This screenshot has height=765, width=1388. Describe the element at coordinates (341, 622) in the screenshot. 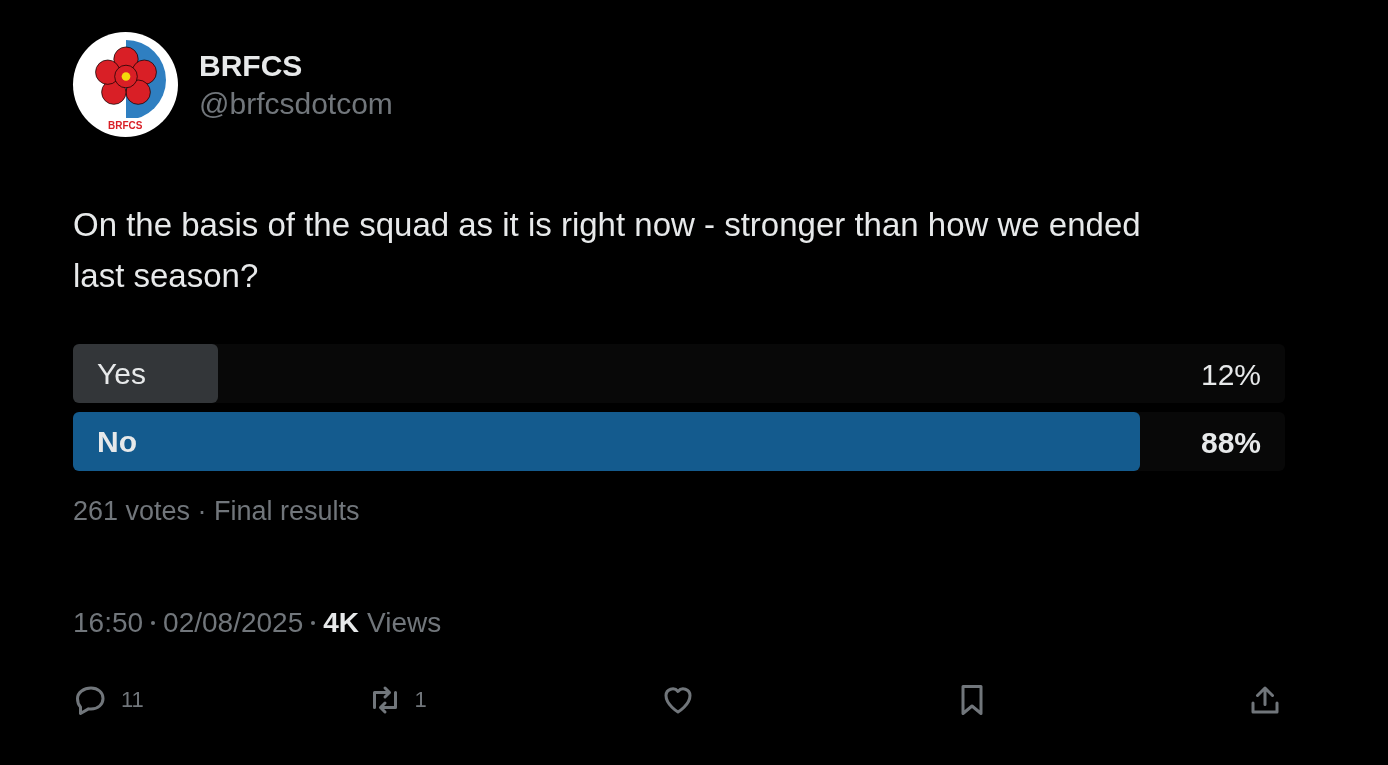

I see `views-count: 4K` at that location.